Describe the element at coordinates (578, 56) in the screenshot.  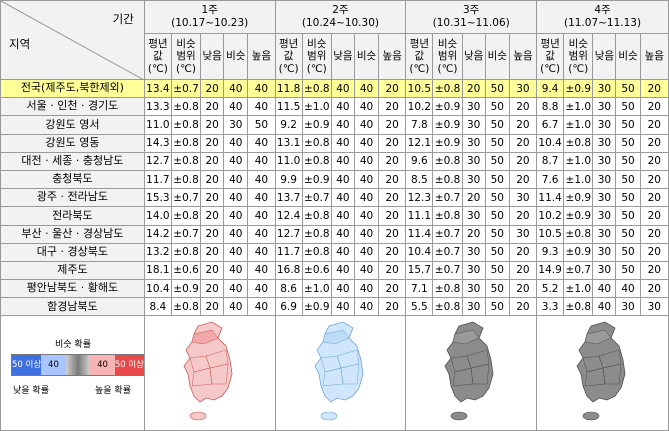
I see `column-header: 비슷 범위 (℃)` at that location.